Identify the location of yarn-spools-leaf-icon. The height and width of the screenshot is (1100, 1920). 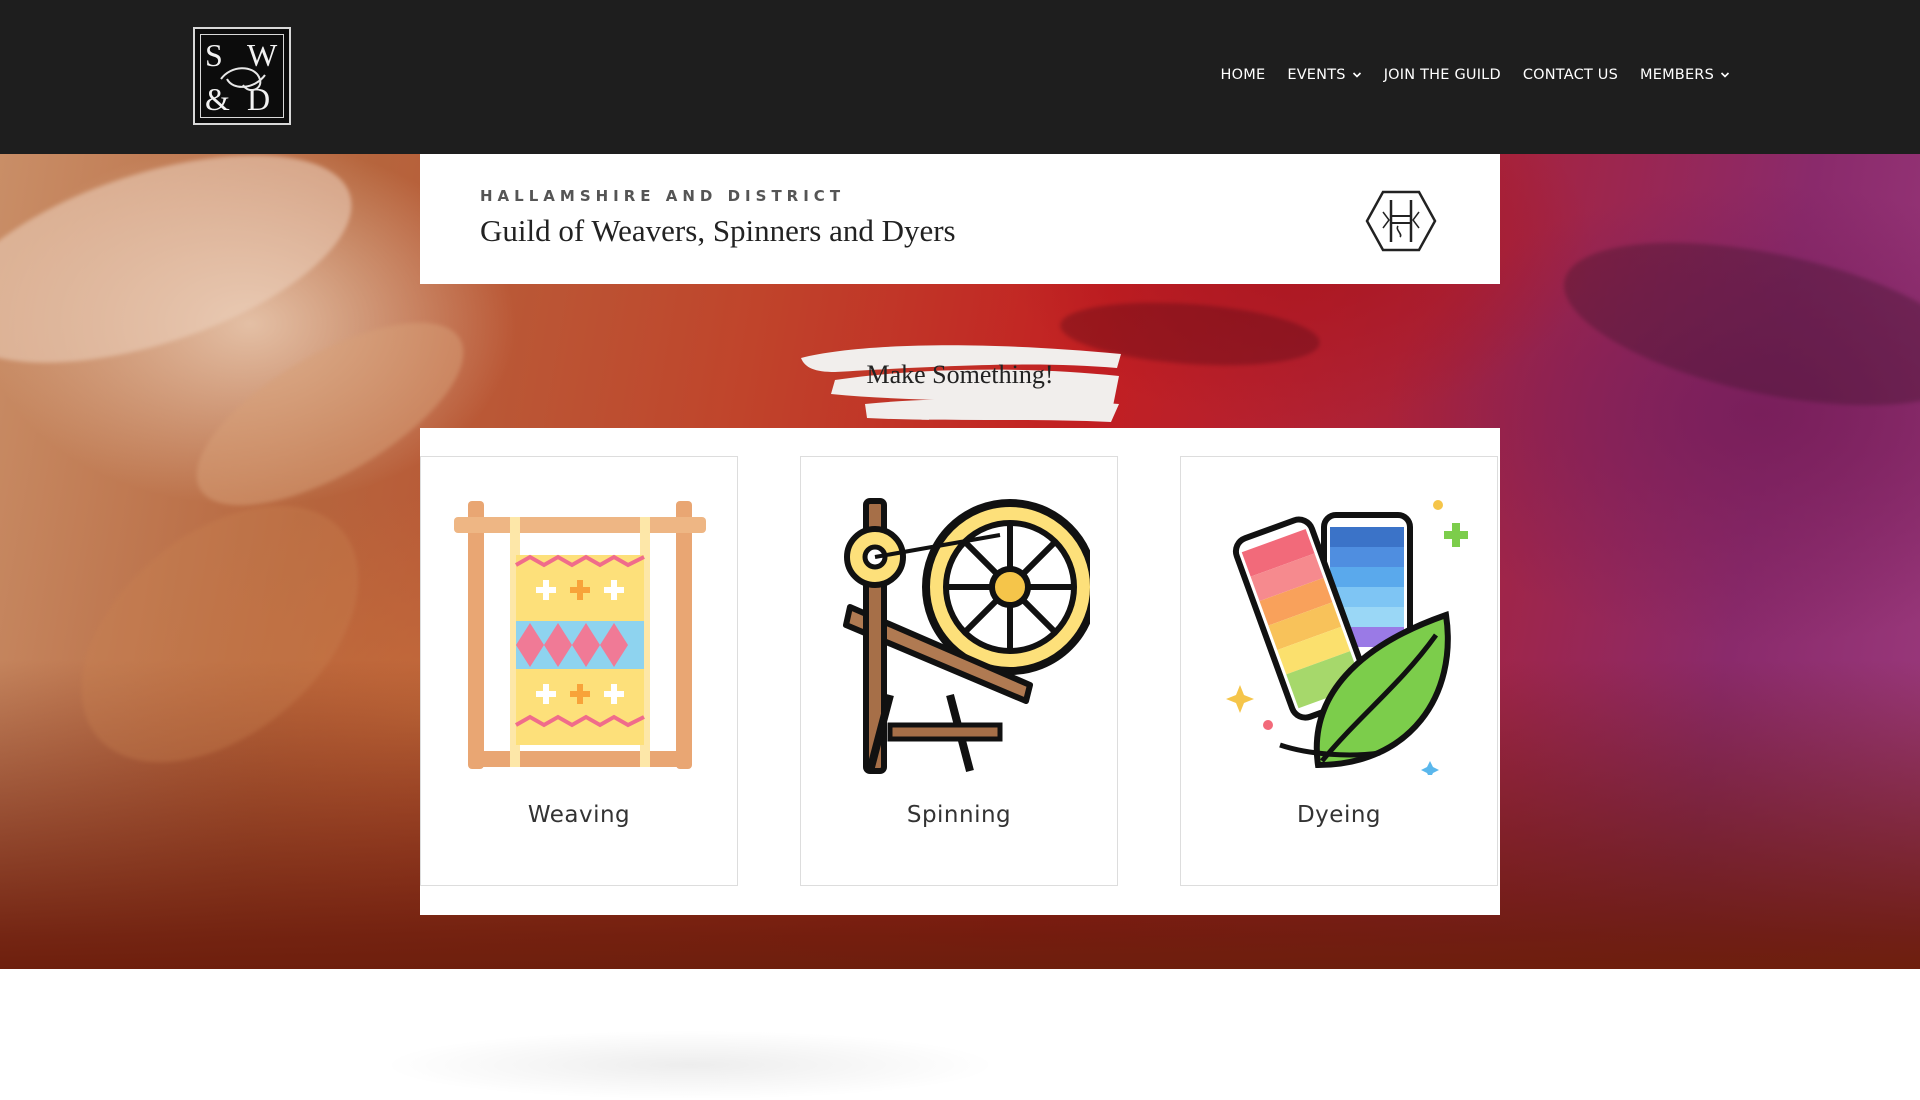
(1347, 637).